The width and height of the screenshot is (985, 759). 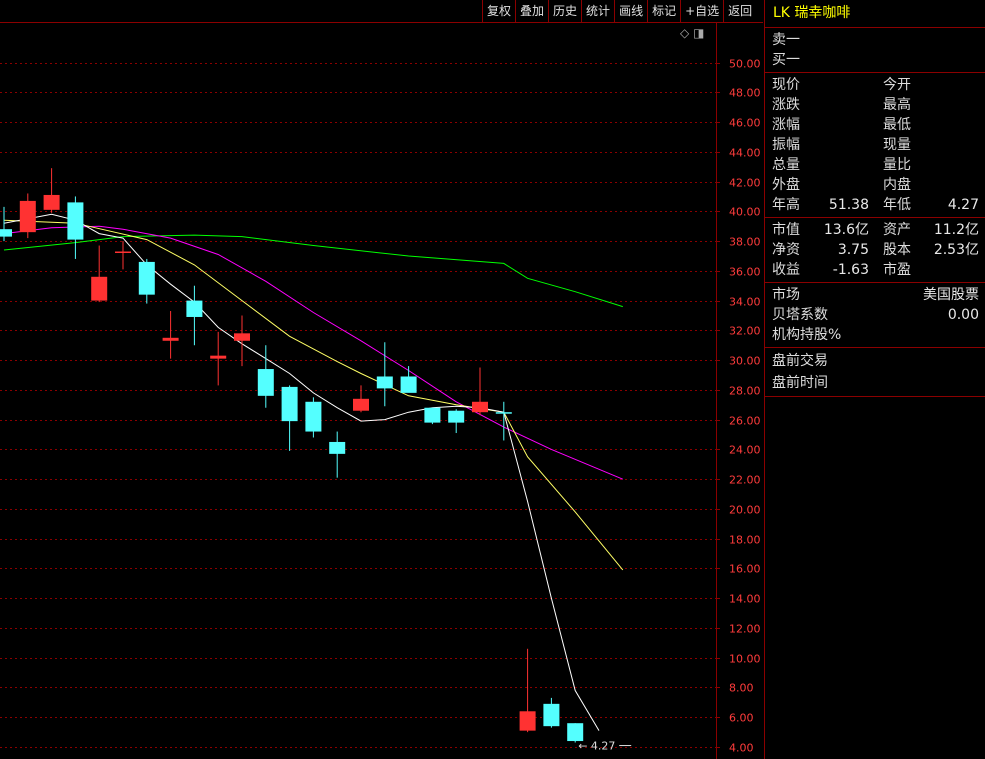 I want to click on chart-controls: ◇ ◨, so click(x=692, y=33).